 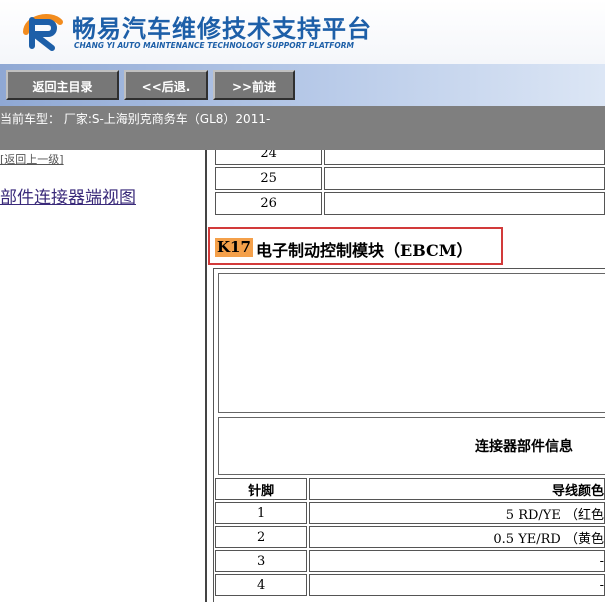 What do you see at coordinates (32, 159) in the screenshot?
I see `back-up-link: [返回上一级]` at bounding box center [32, 159].